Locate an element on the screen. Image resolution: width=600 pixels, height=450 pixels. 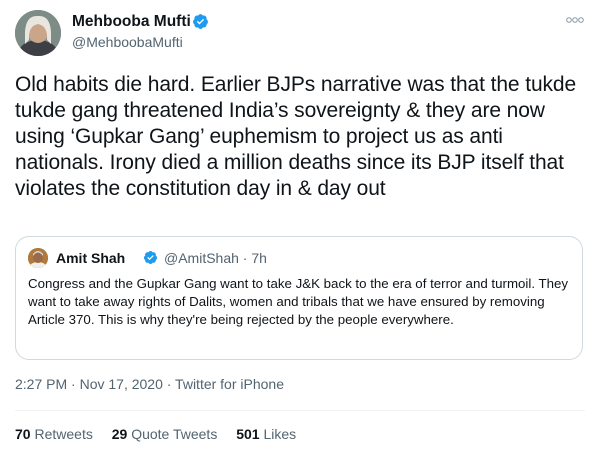
quote-tweets-count: 29 is located at coordinates (119, 434).